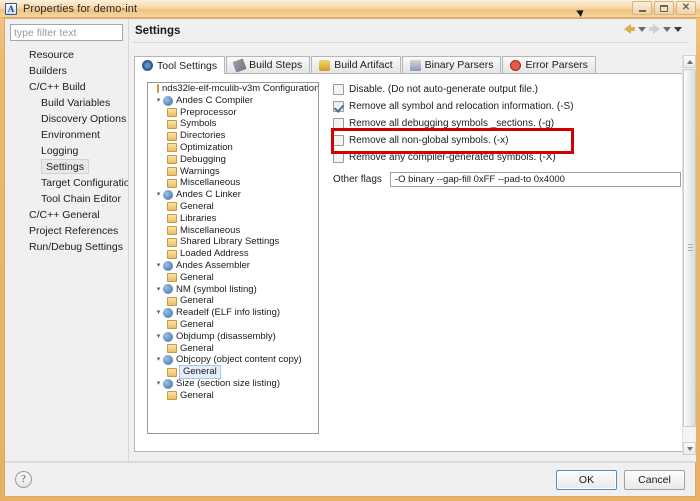  I want to click on tool-tree-item: ▾ Andes C Linker, so click(233, 195).